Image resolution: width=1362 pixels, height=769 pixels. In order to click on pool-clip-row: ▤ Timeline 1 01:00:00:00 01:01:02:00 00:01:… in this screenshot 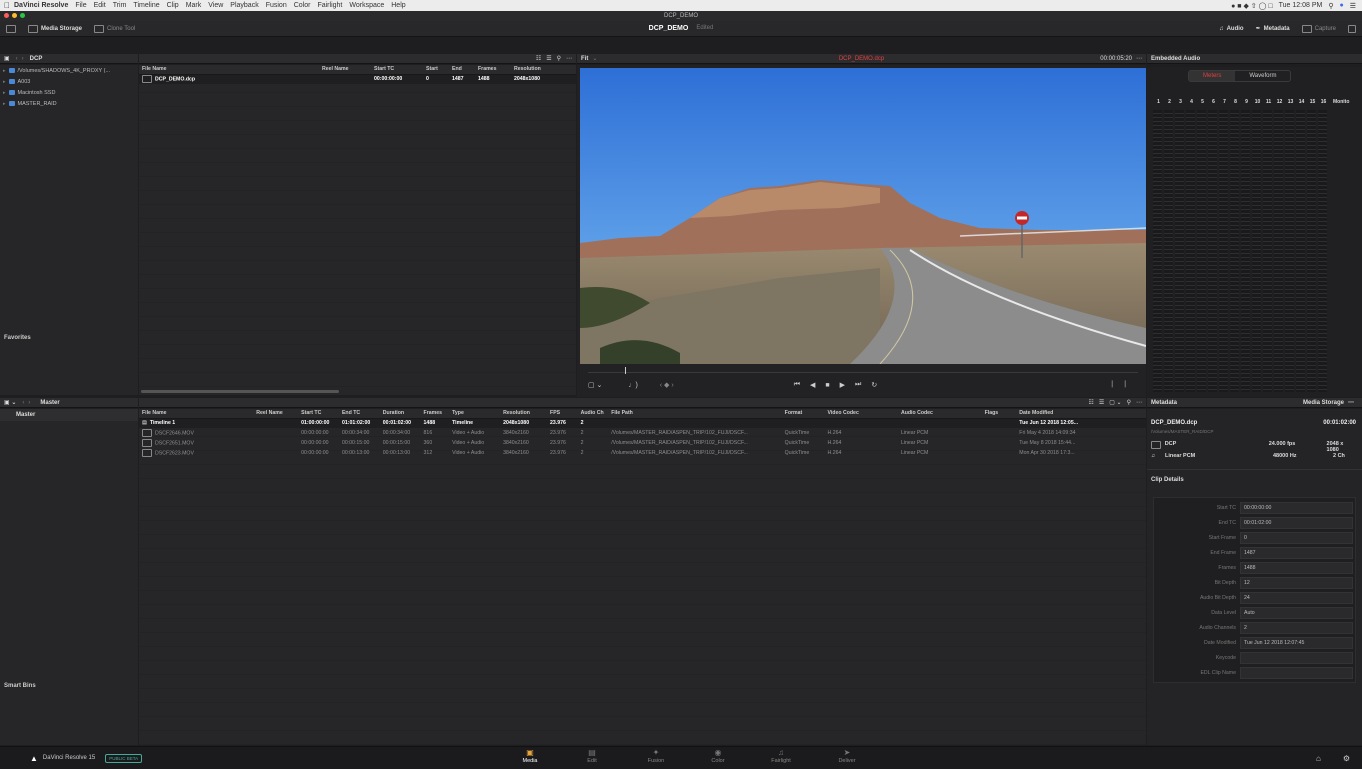, I will do `click(642, 423)`.